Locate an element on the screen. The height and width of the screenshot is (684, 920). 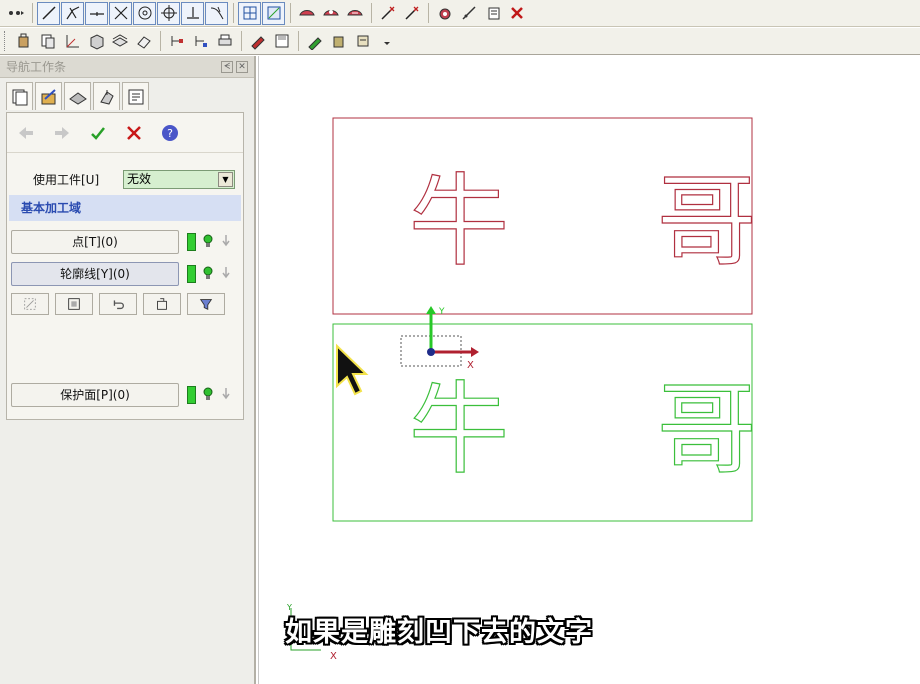
use-workpiece-select: 无效 ▼ is located at coordinates (179, 179).